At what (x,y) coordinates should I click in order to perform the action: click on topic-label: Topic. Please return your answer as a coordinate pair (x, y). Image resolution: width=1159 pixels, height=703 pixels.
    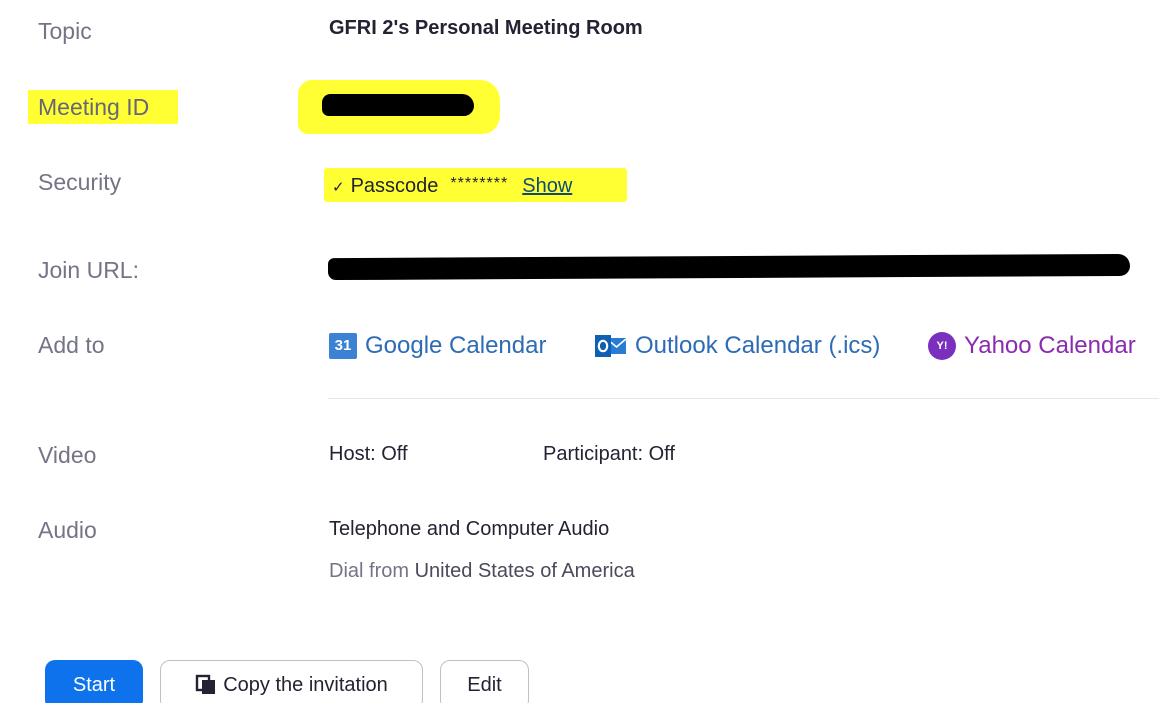
    Looking at the image, I should click on (65, 31).